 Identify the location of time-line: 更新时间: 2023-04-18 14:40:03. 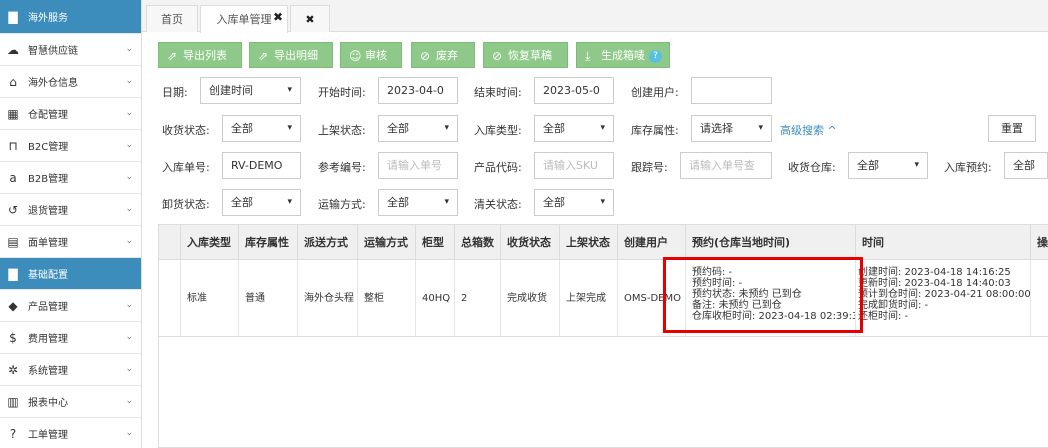
(934, 283).